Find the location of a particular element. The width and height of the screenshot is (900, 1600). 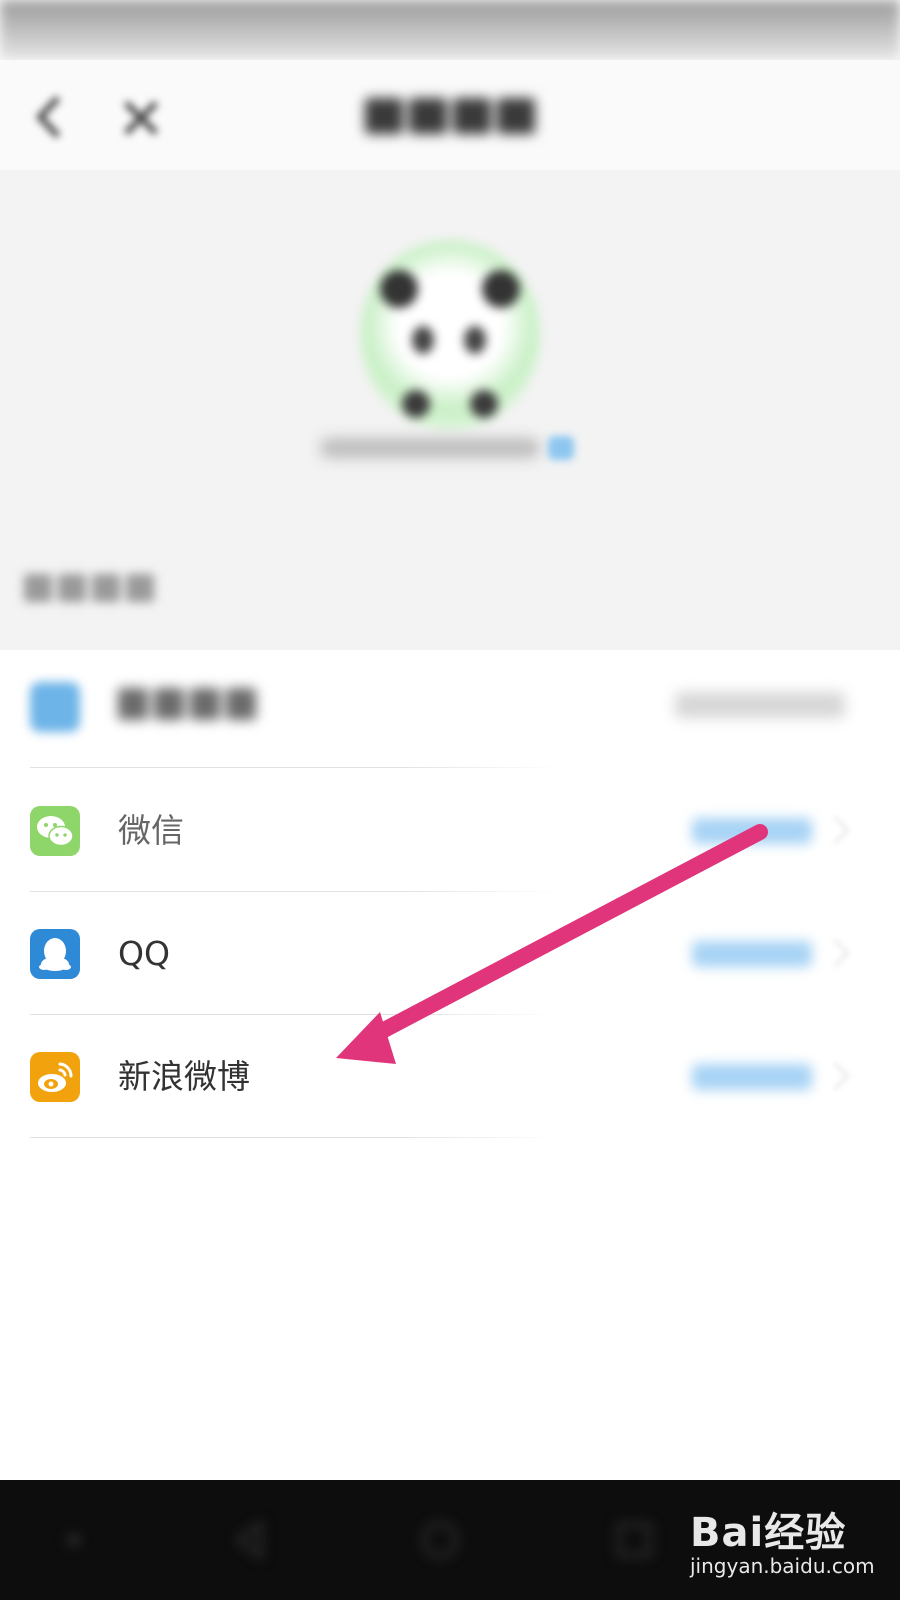

phone-icon is located at coordinates (55, 707).